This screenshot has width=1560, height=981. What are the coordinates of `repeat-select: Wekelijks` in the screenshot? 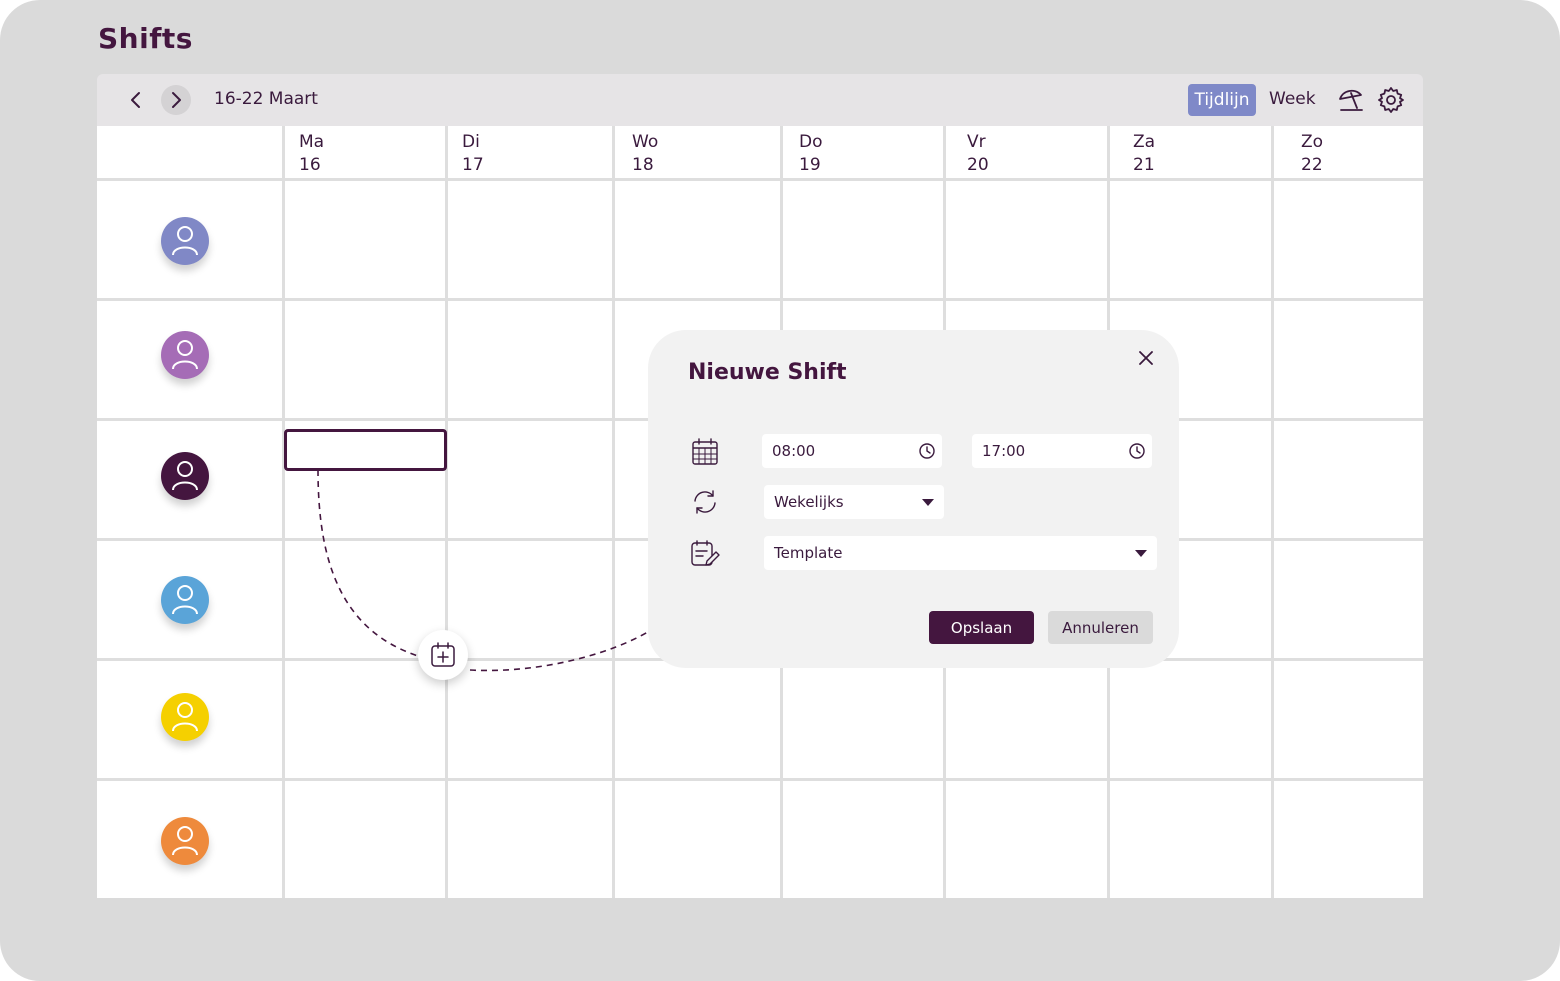 It's located at (854, 502).